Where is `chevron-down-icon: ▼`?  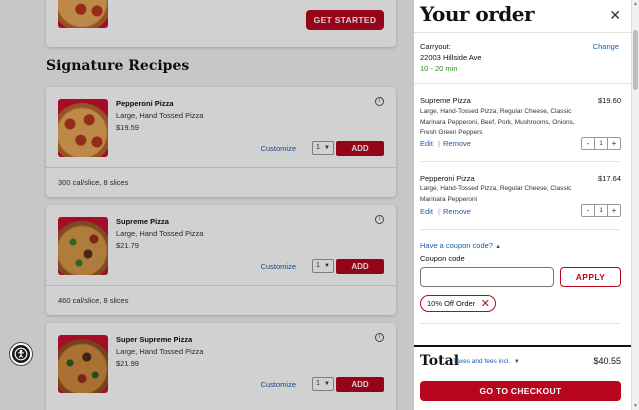
chevron-down-icon: ▼ is located at coordinates (516, 362).